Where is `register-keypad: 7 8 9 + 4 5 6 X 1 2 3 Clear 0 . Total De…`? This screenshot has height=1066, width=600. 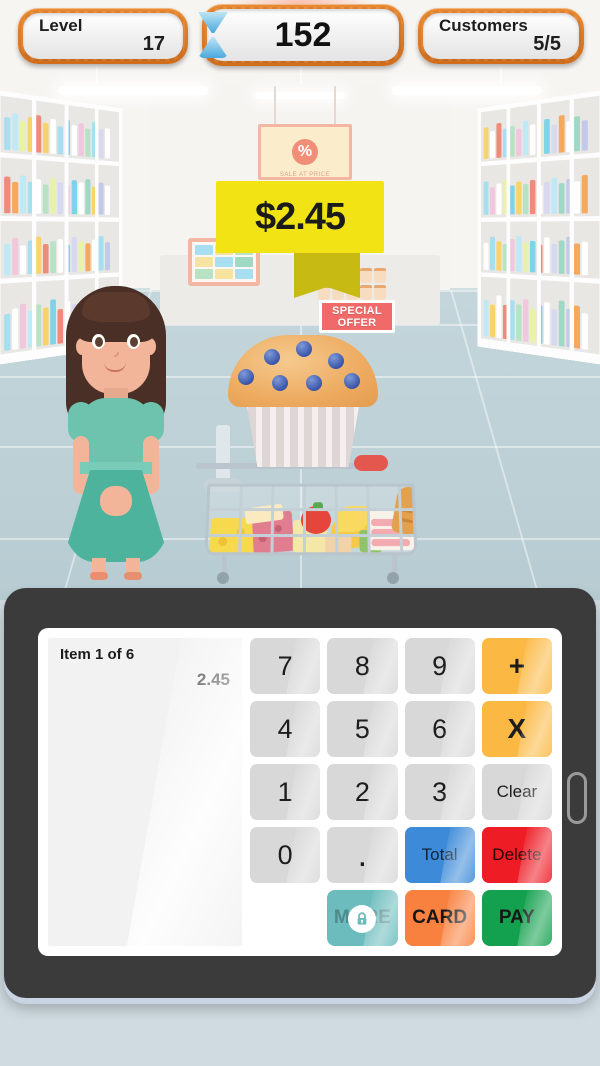 register-keypad: 7 8 9 + 4 5 6 X 1 2 3 Clear 0 . Total De… is located at coordinates (401, 792).